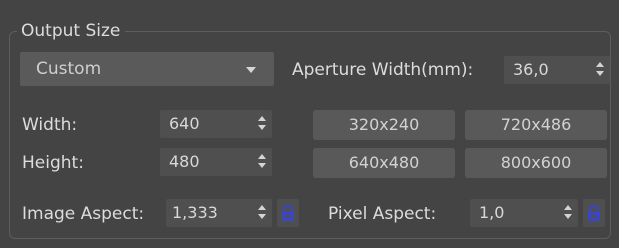 This screenshot has height=248, width=619. What do you see at coordinates (383, 70) in the screenshot?
I see `aperture-width-label: Aperture Width(mm):` at bounding box center [383, 70].